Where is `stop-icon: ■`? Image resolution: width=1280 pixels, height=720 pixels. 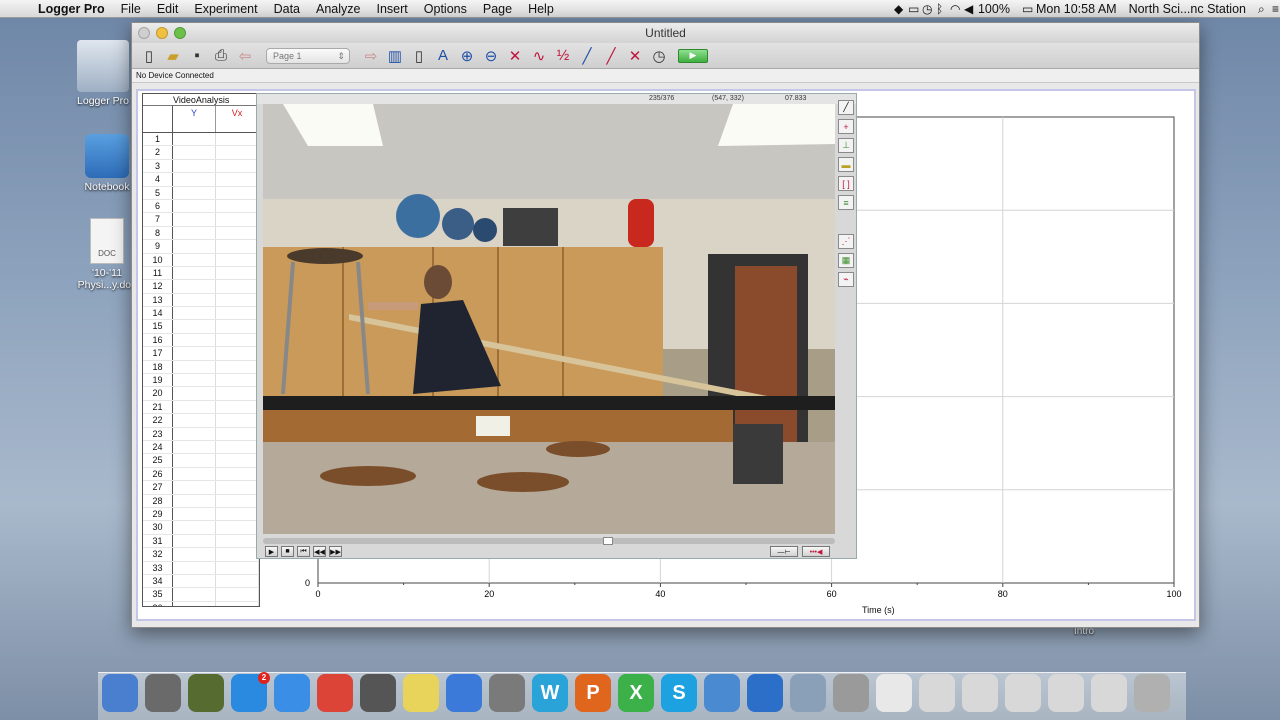 stop-icon: ■ is located at coordinates (287, 551).